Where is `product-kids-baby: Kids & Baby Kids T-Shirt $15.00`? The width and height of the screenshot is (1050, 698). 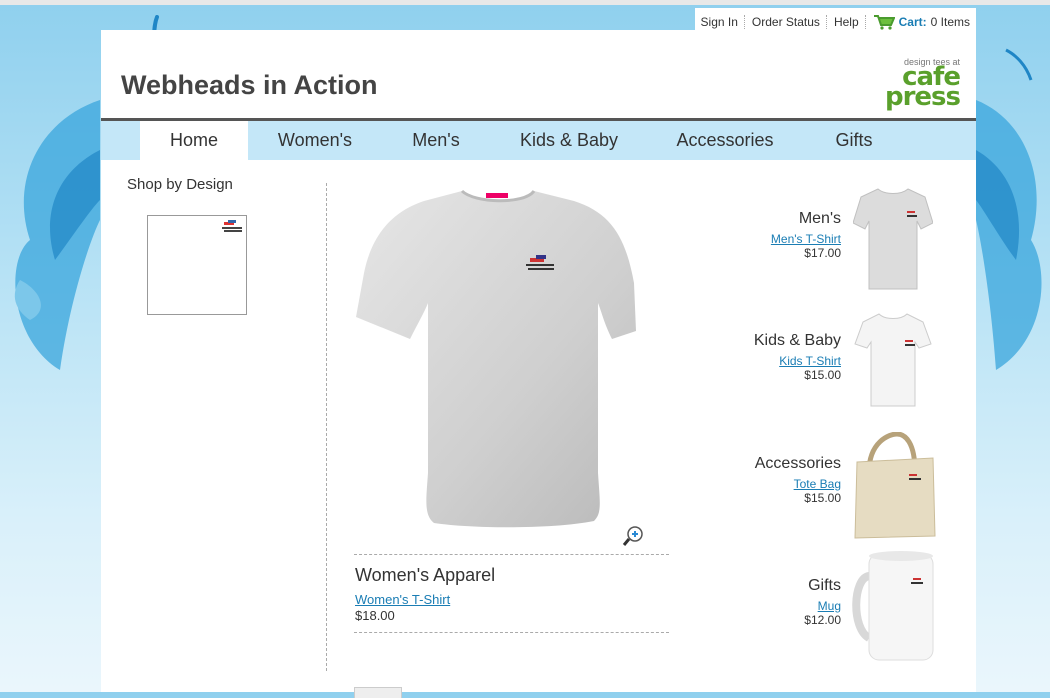 product-kids-baby: Kids & Baby Kids T-Shirt $15.00 is located at coordinates (797, 357).